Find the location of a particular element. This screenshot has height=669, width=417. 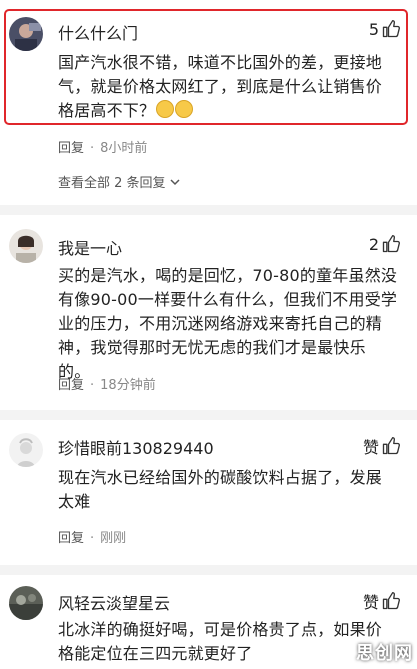

comment-meta: 回复 · 18分钟前 is located at coordinates (107, 383).